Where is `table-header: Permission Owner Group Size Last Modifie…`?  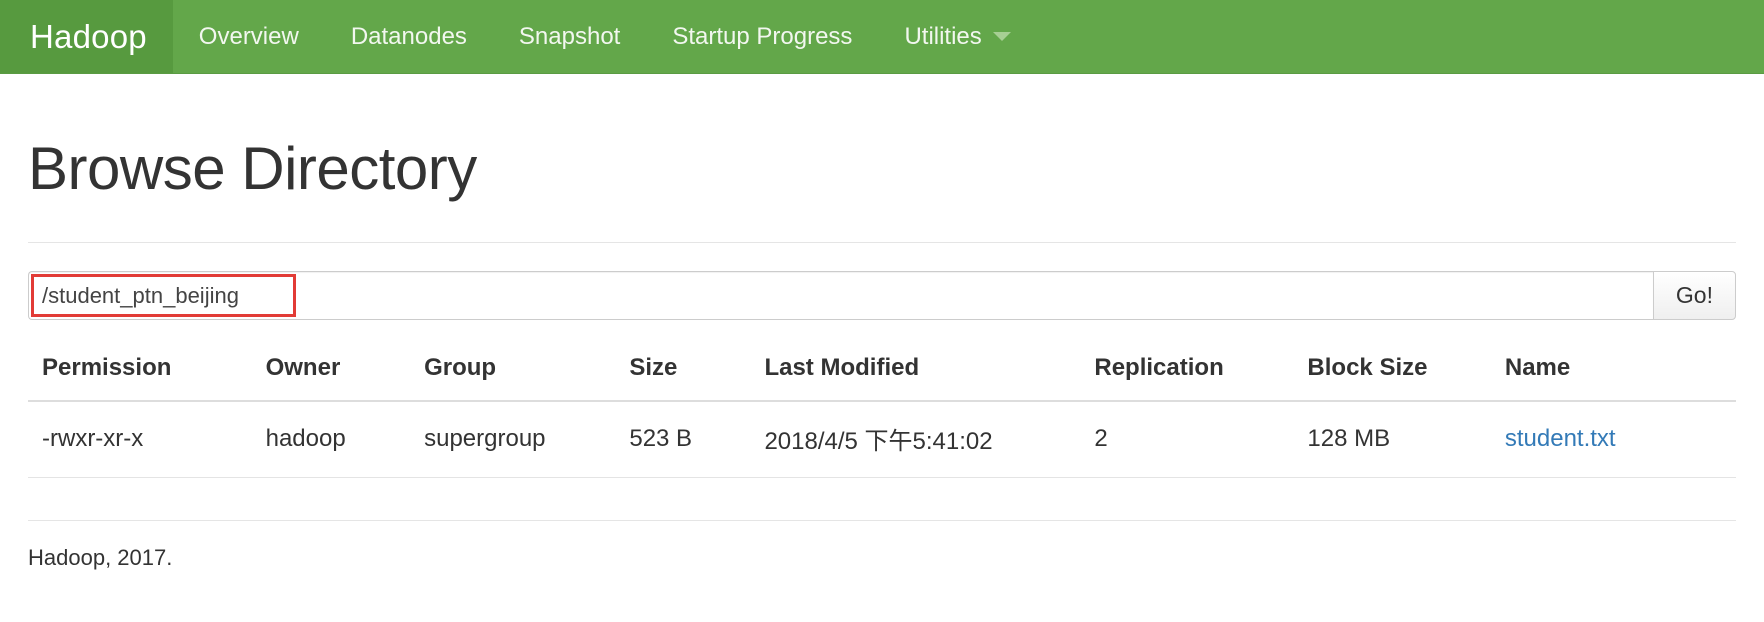 table-header: Permission Owner Group Size Last Modifie… is located at coordinates (882, 372).